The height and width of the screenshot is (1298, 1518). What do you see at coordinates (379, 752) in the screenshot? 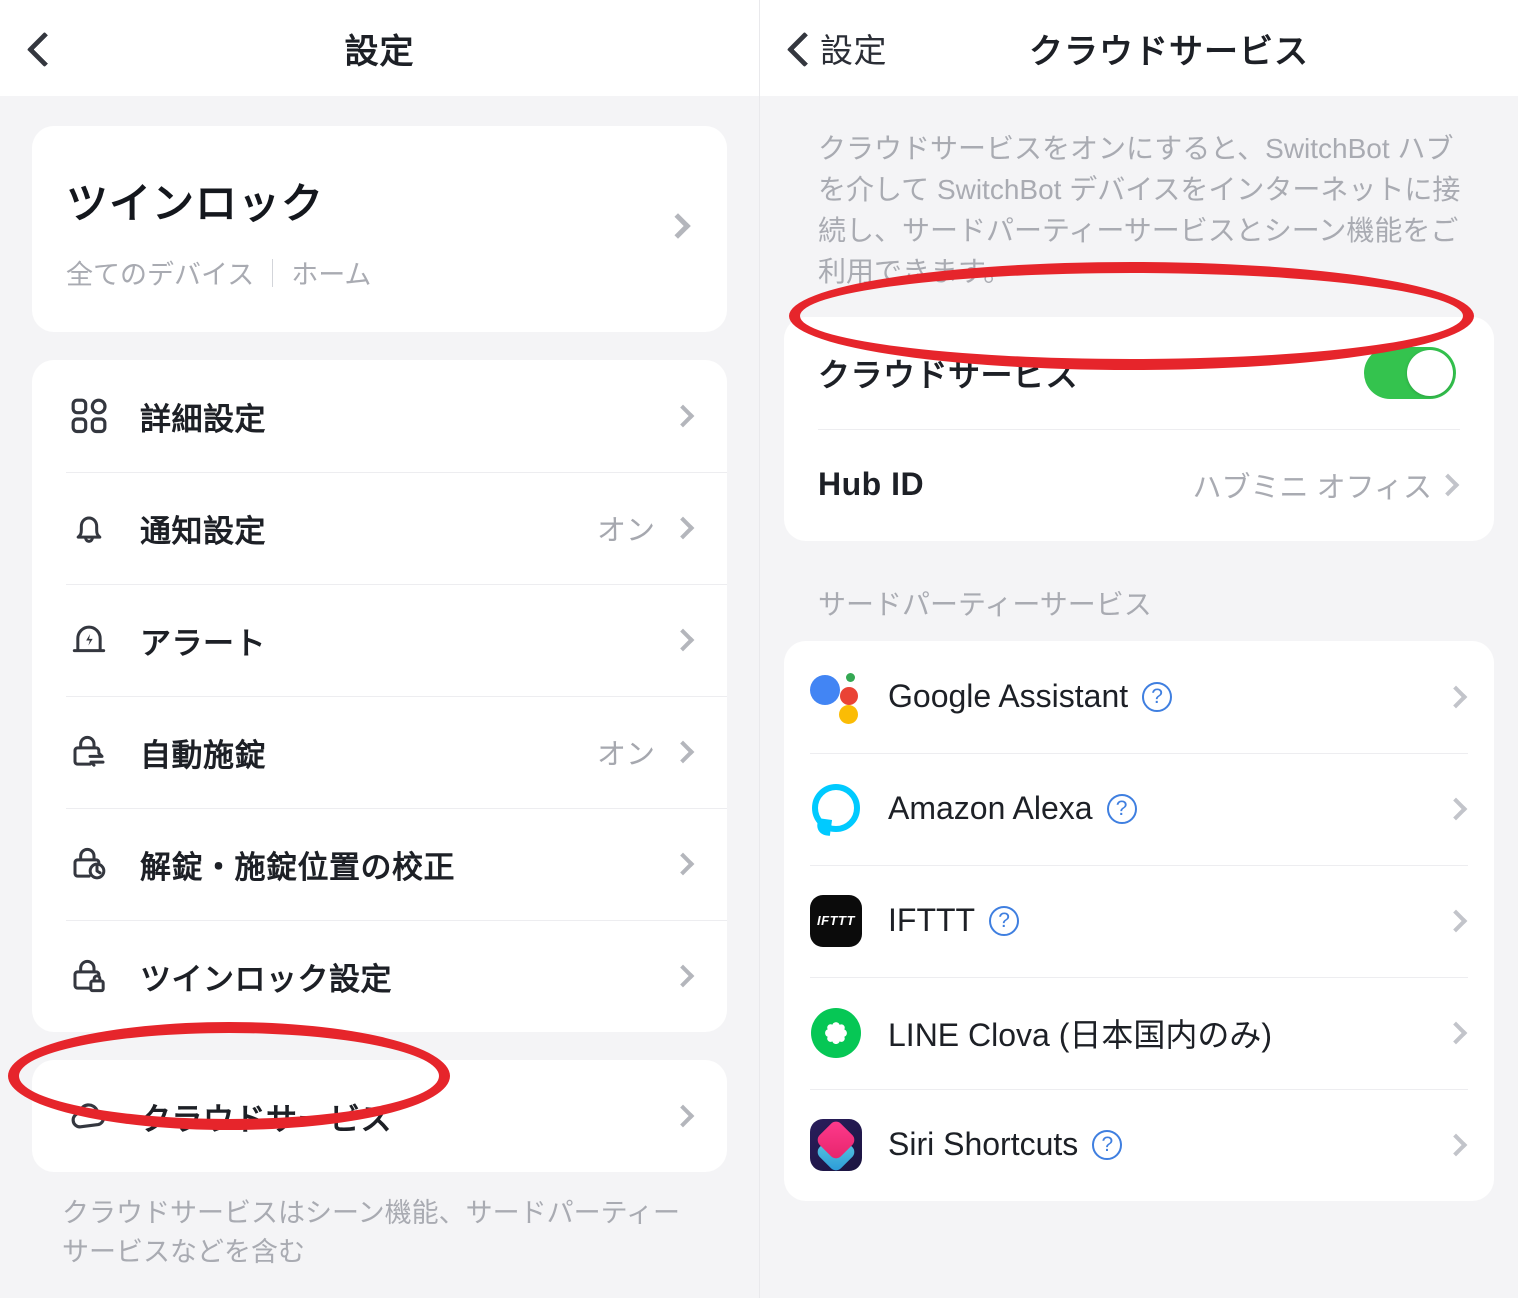
I see `menu-item-auto-lock: 自動施錠 オン` at bounding box center [379, 752].